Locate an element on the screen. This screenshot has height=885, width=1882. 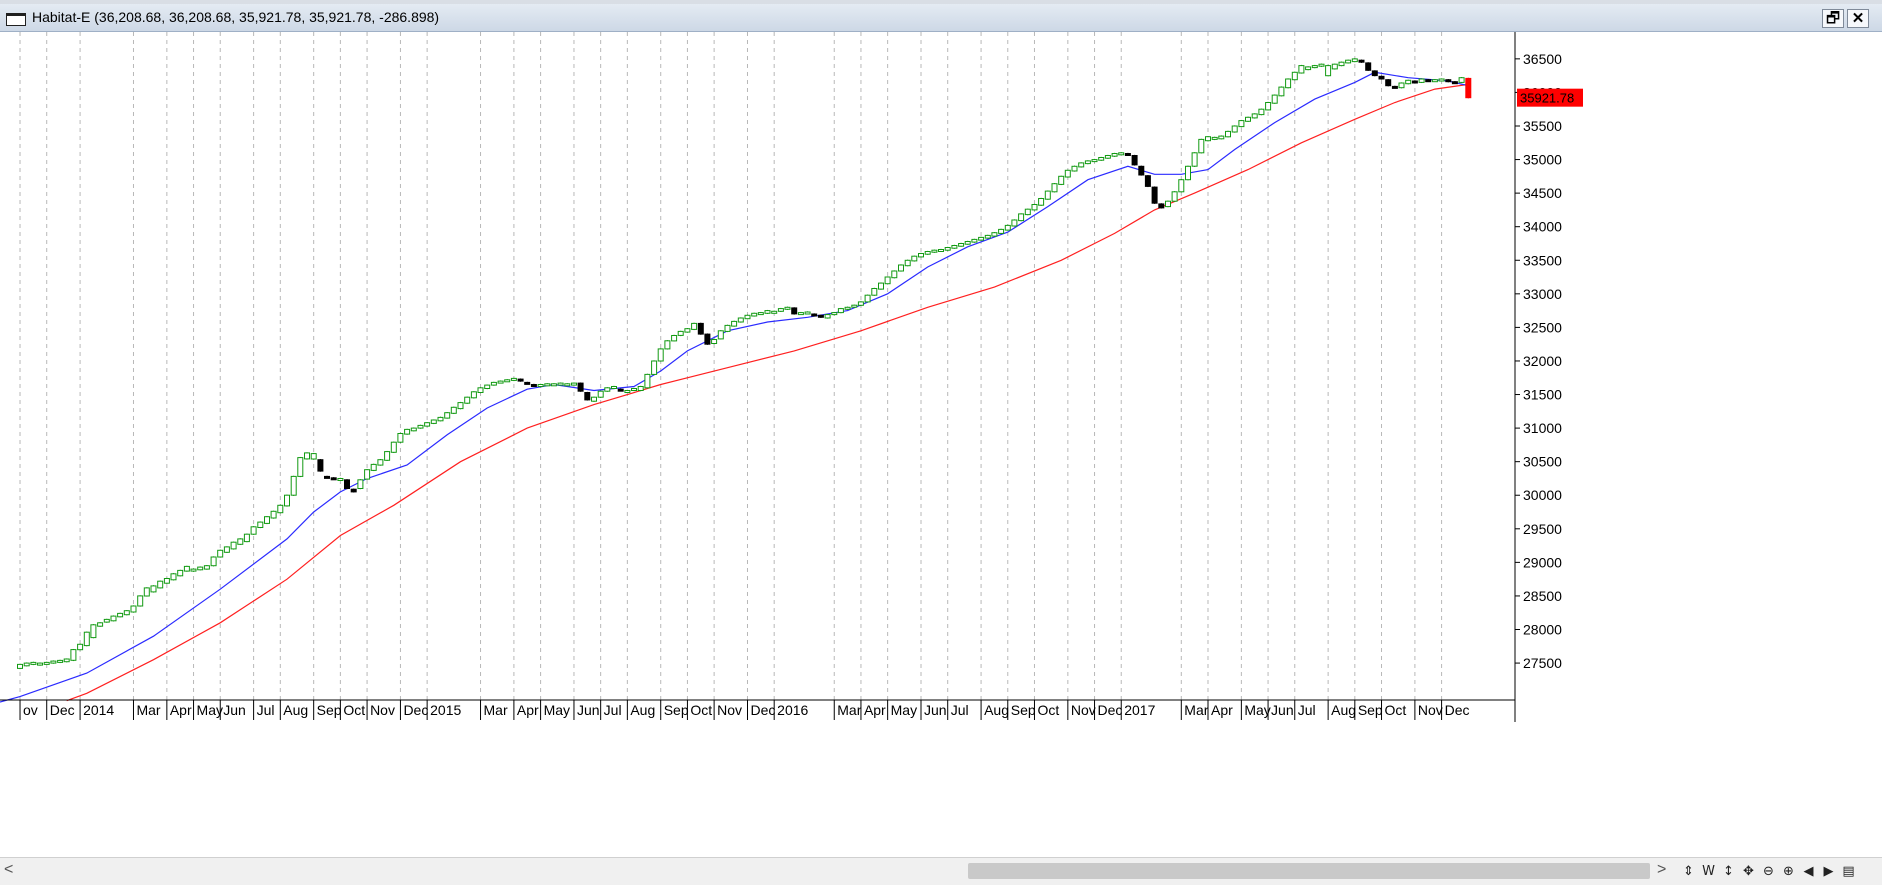
zoom-out-icon: ⊖ is located at coordinates (1768, 871).